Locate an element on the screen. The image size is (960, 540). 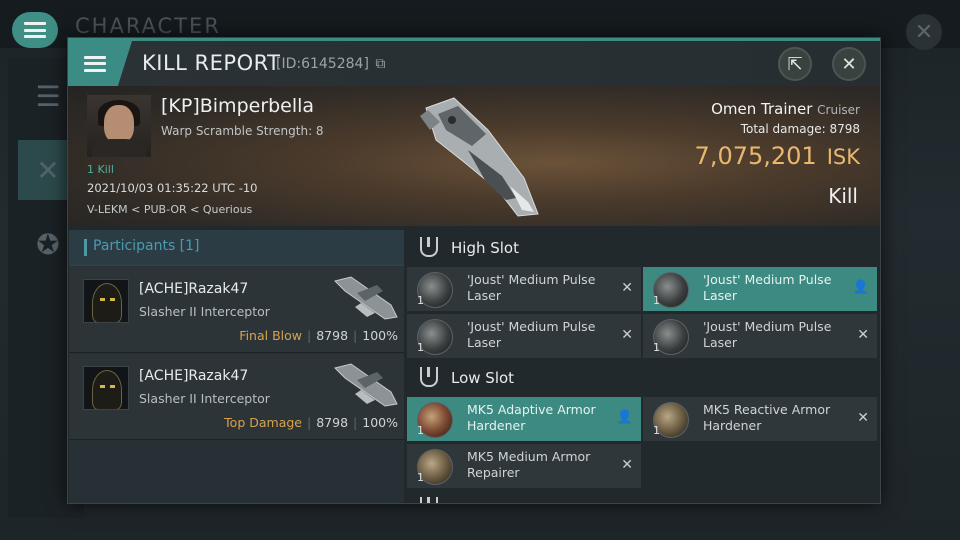
total-damage-value: 8798 is located at coordinates (844, 129).